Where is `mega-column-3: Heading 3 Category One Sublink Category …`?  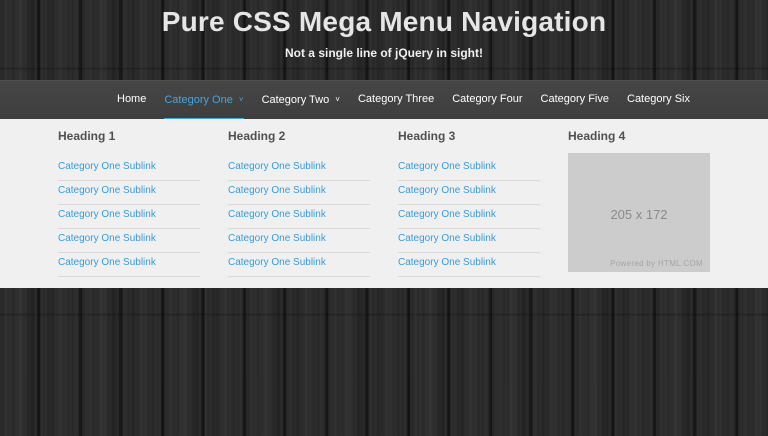
mega-column-3: Heading 3 Category One Sublink Category … is located at coordinates (469, 203).